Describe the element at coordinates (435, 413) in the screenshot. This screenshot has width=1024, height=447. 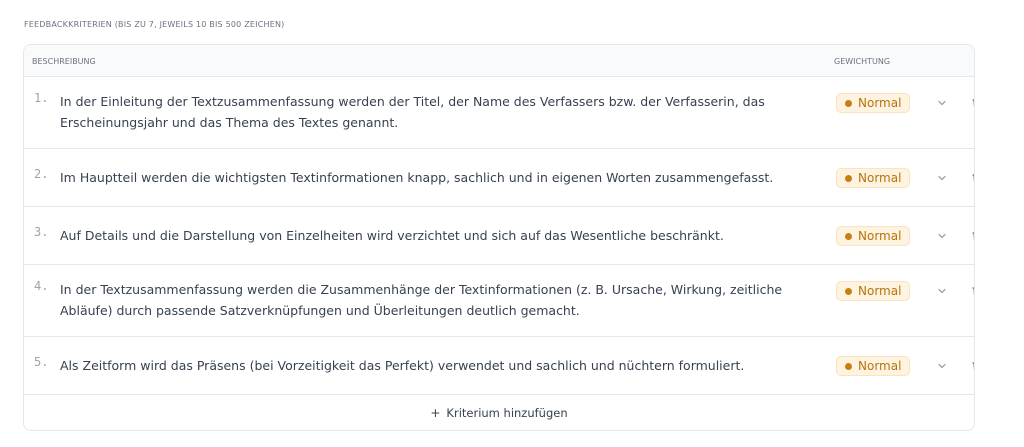
I see `plus-icon: +` at that location.